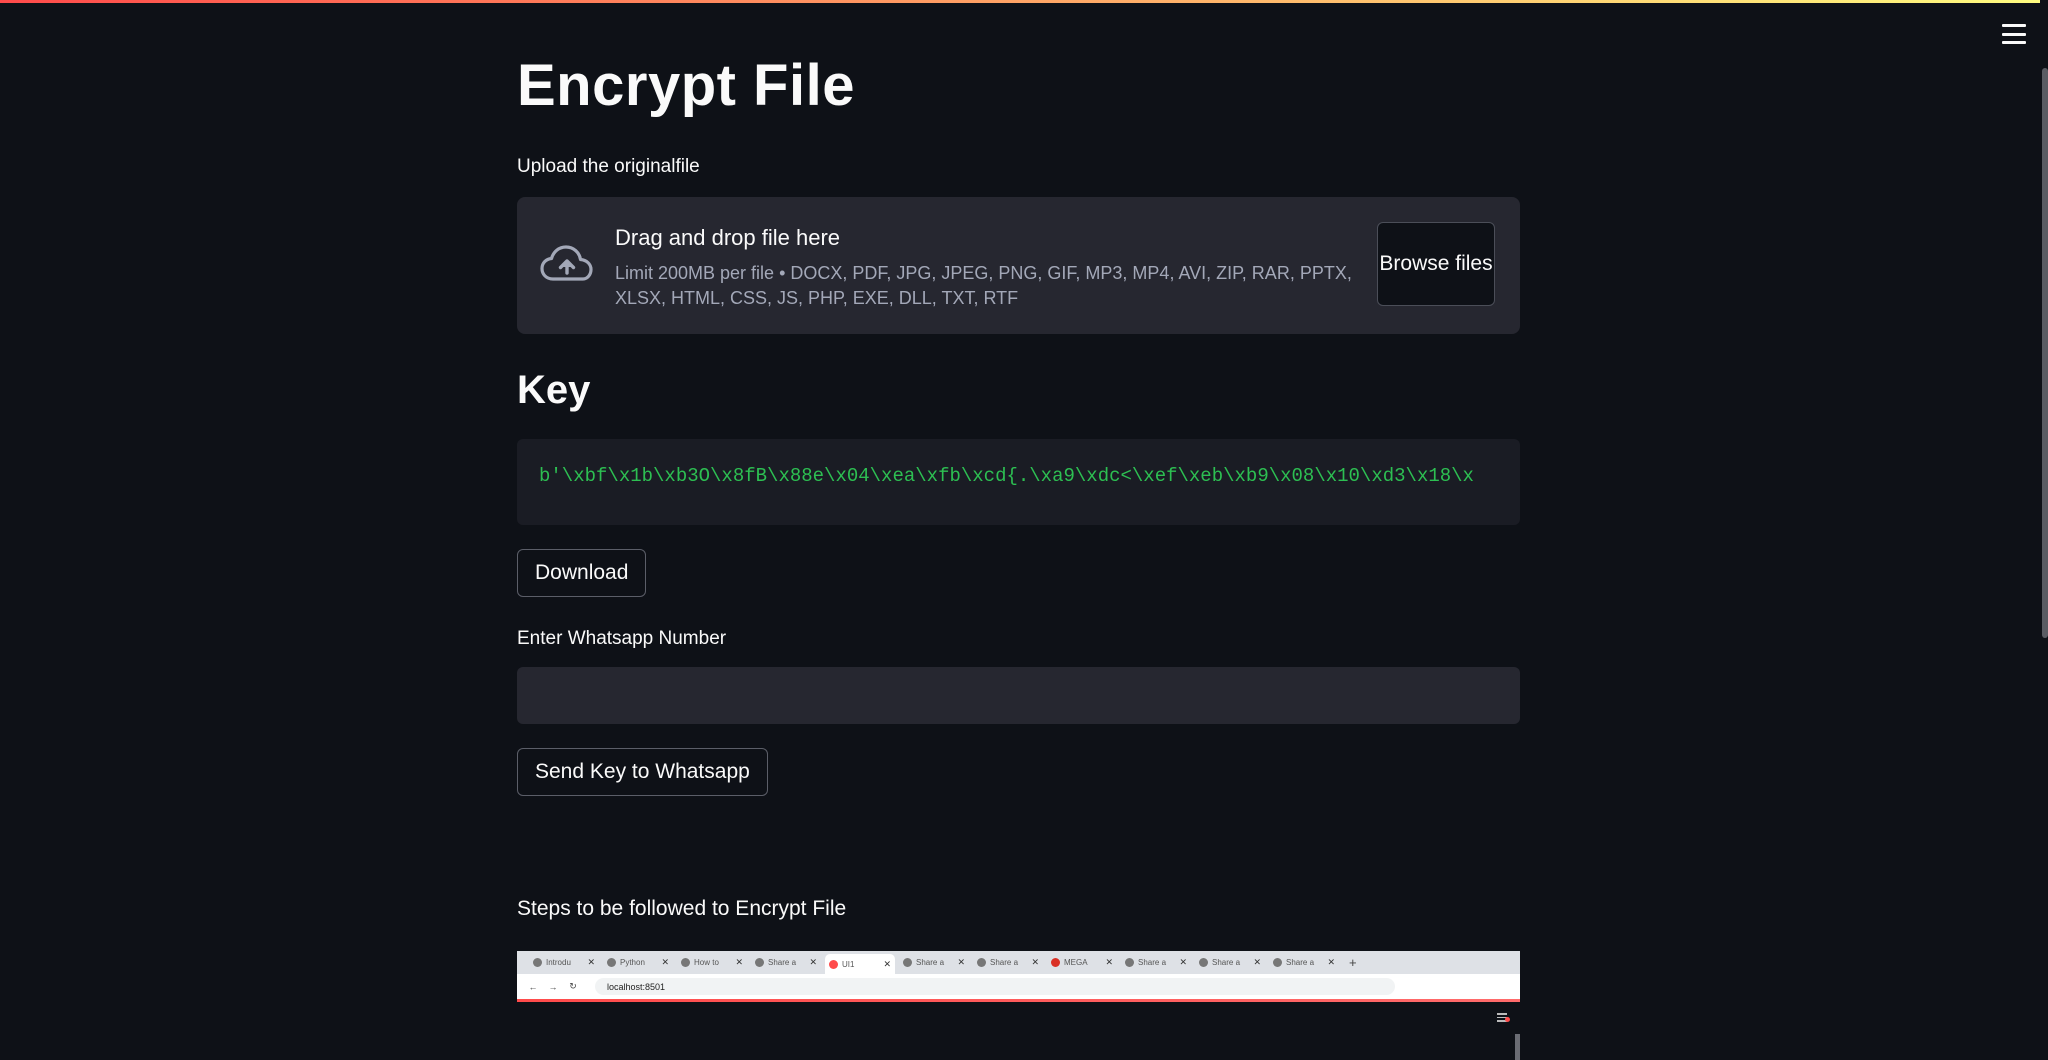  What do you see at coordinates (728, 237) in the screenshot?
I see `dropzone-title: Drag and drop file here` at bounding box center [728, 237].